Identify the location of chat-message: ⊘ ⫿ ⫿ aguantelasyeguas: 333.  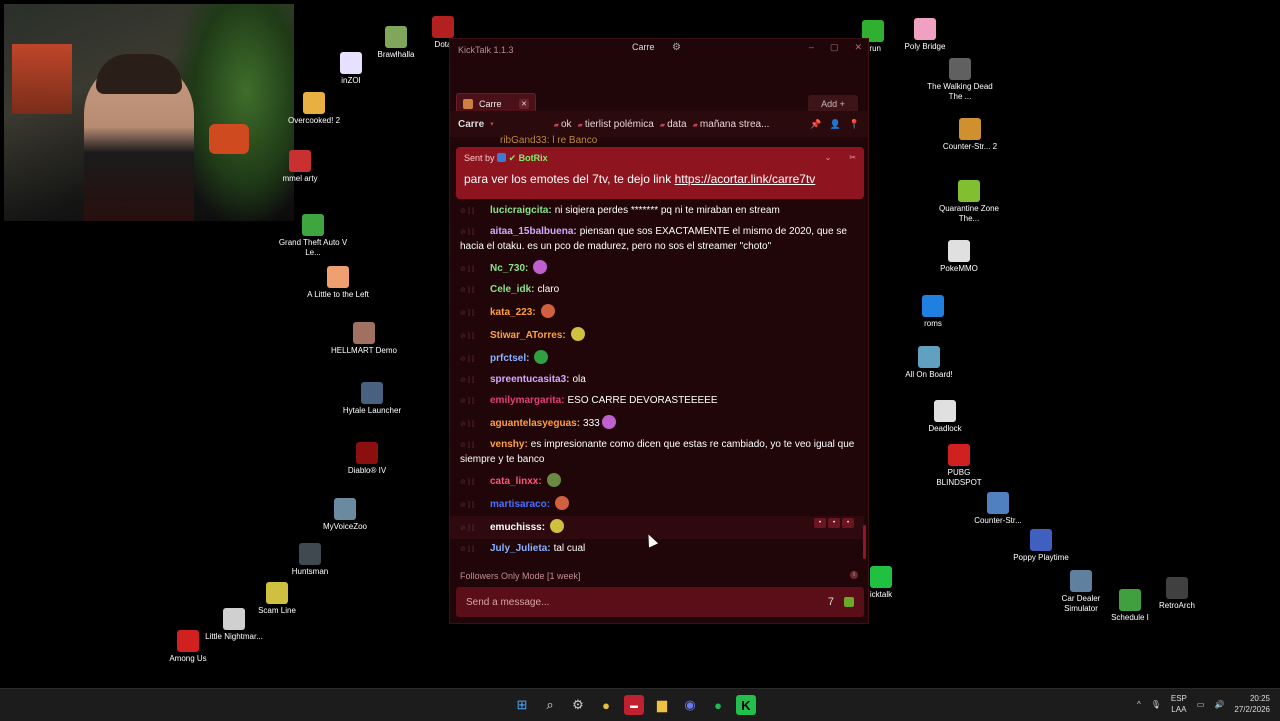
(657, 423).